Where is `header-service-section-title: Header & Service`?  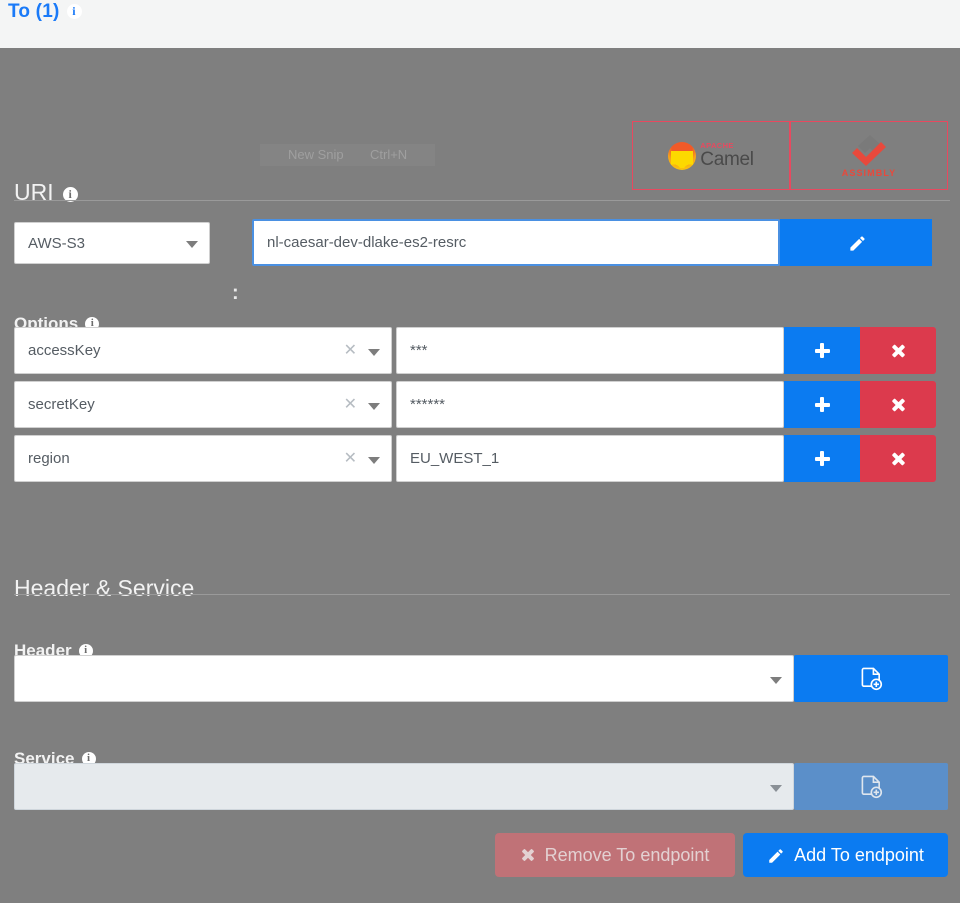 header-service-section-title: Header & Service is located at coordinates (104, 588).